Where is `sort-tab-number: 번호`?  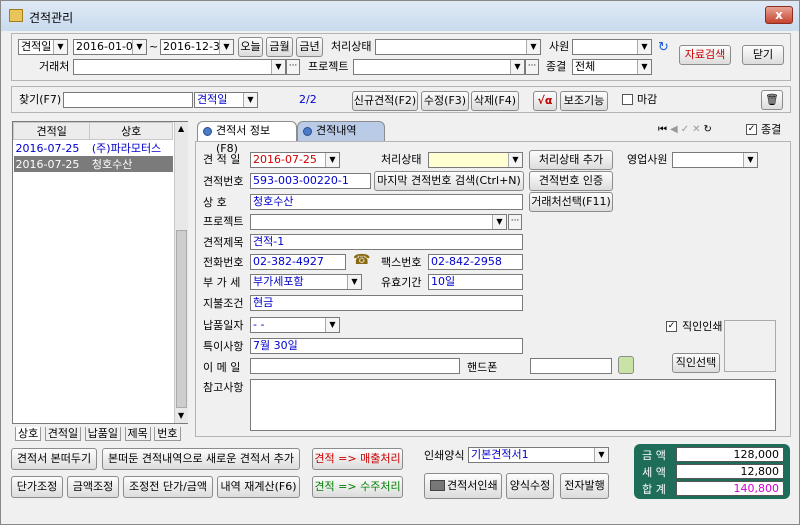 sort-tab-number: 번호 is located at coordinates (167, 434).